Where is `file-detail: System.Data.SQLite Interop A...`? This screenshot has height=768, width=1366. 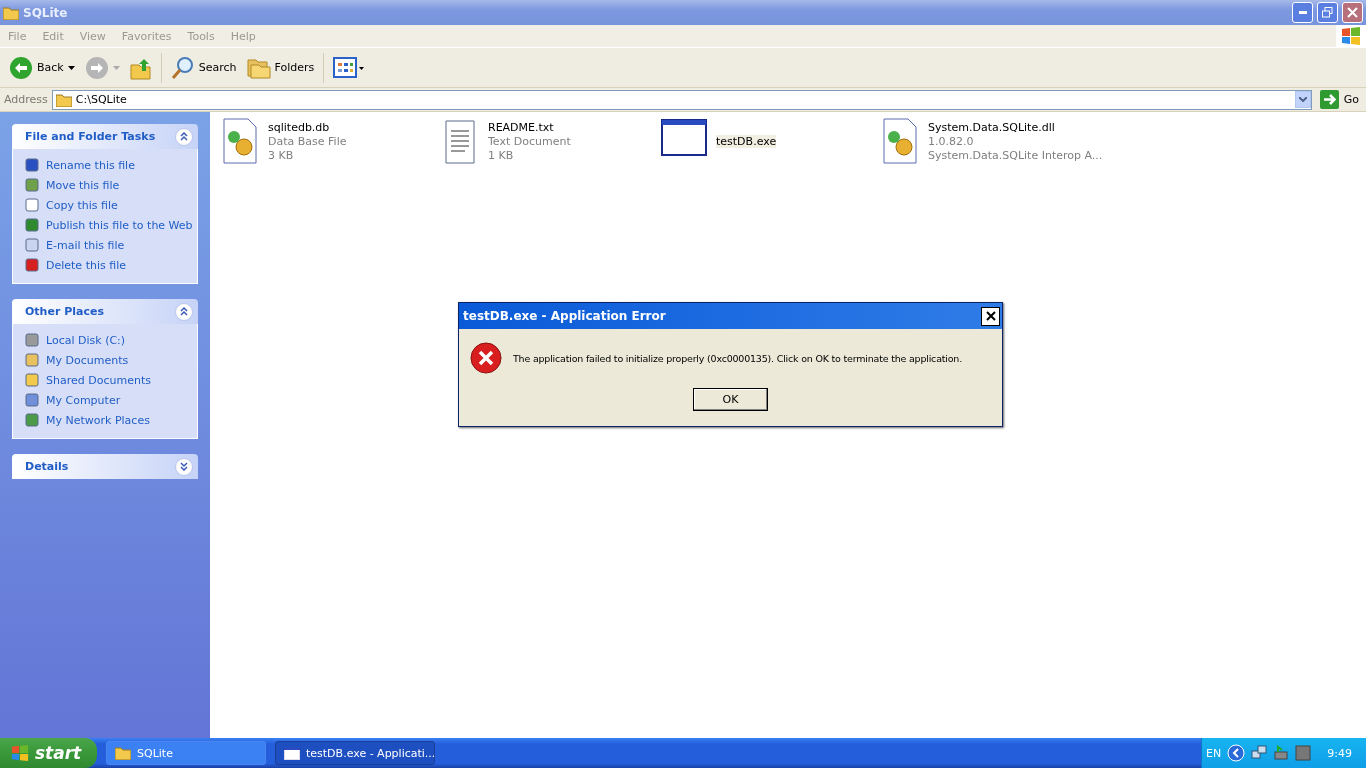 file-detail: System.Data.SQLite Interop A... is located at coordinates (1015, 155).